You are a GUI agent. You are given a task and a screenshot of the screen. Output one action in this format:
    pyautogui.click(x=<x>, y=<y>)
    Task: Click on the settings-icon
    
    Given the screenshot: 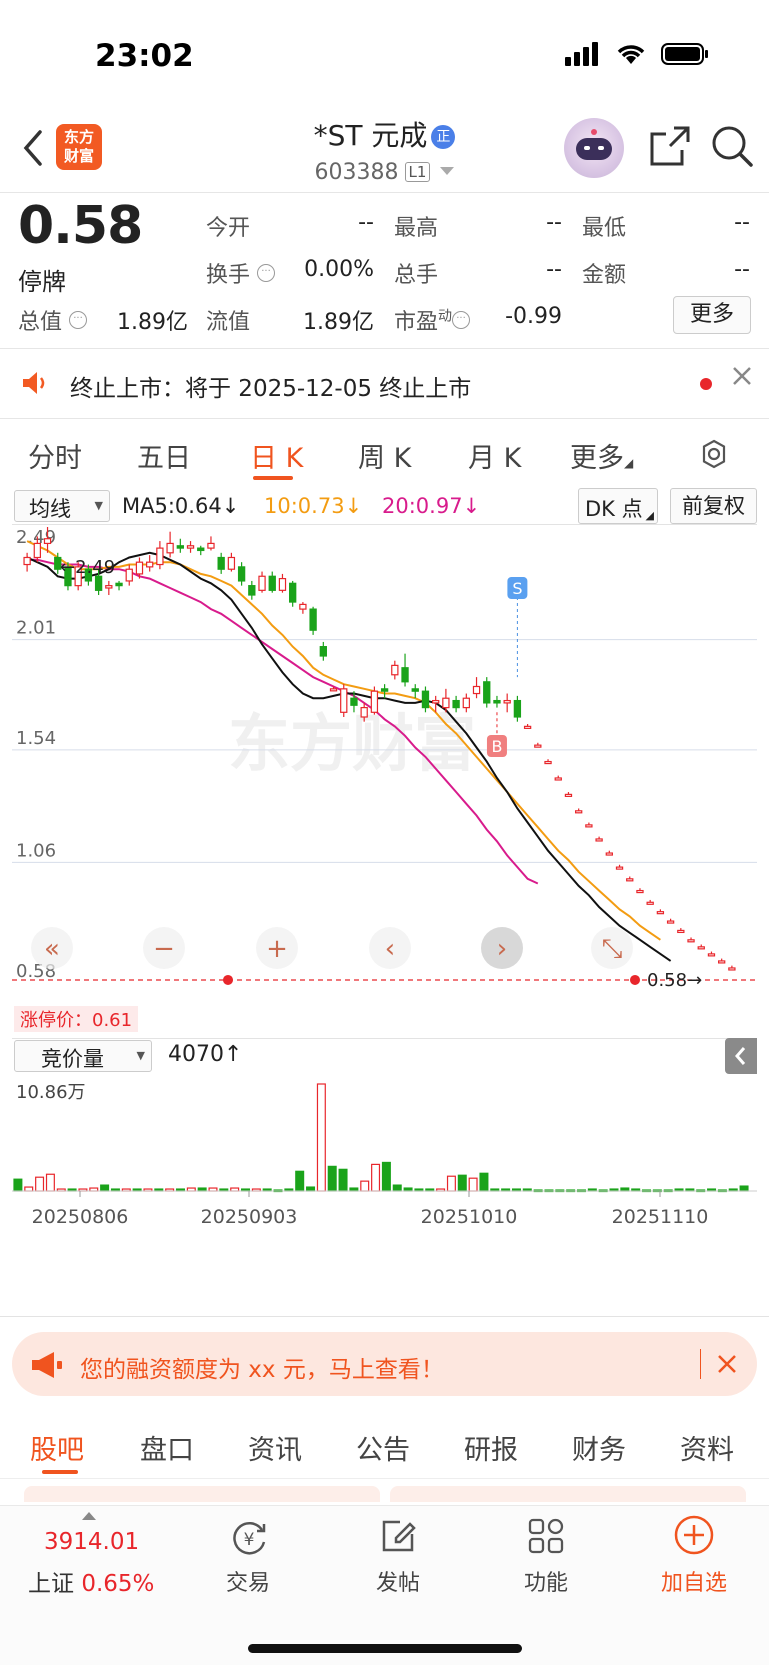 What is the action you would take?
    pyautogui.click(x=714, y=454)
    